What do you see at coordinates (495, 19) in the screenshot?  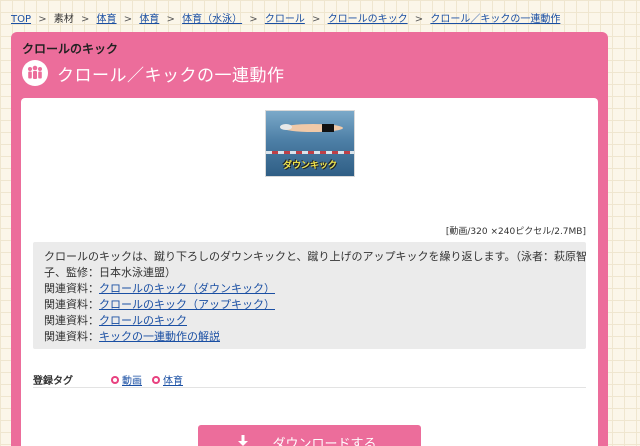 I see `breadcrumb-current: クロール／キックの一連動作` at bounding box center [495, 19].